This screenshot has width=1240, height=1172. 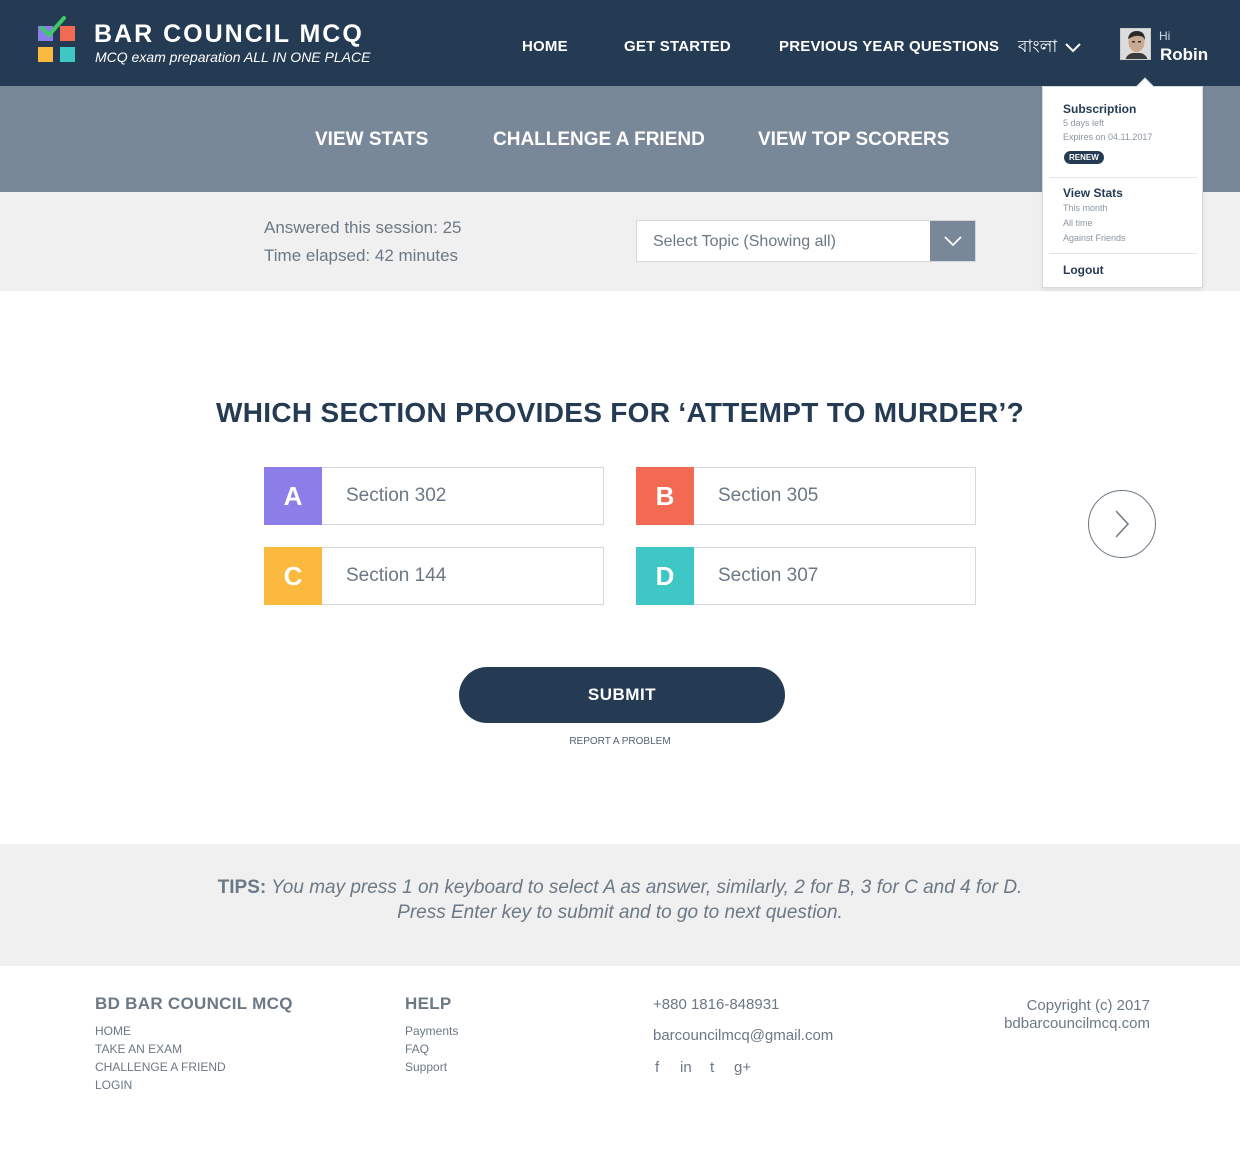 What do you see at coordinates (1135, 44) in the screenshot?
I see `avatar` at bounding box center [1135, 44].